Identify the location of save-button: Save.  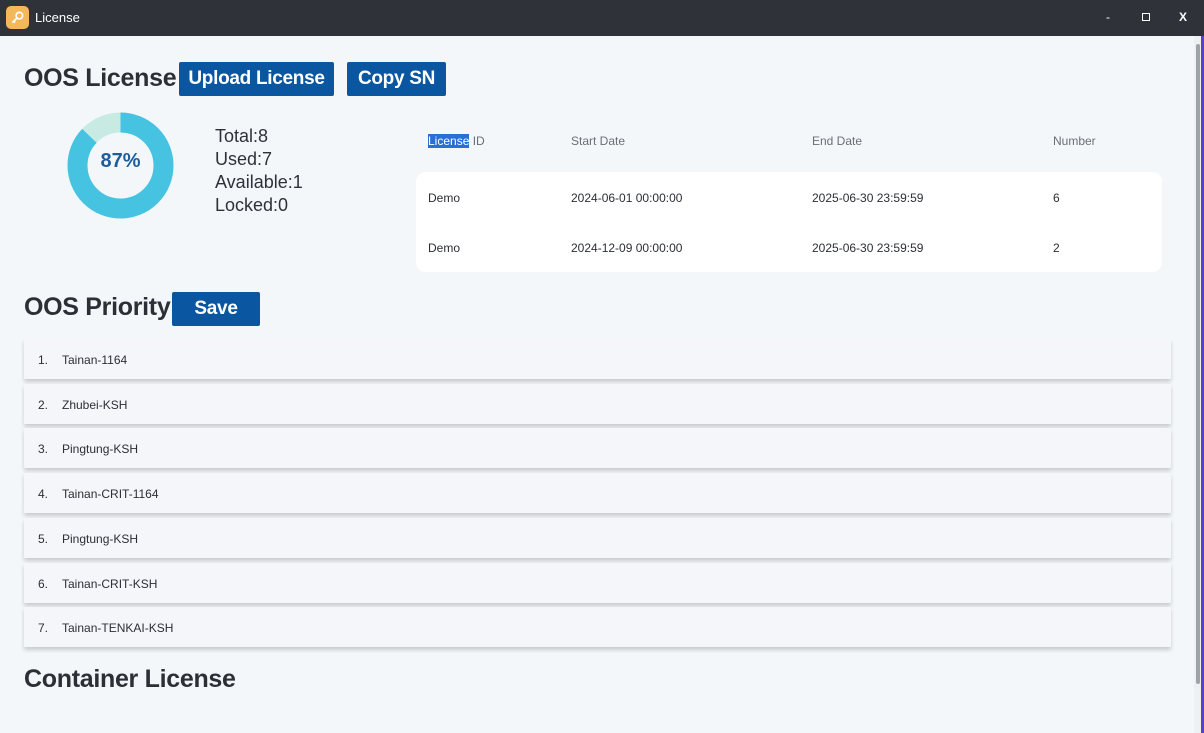
(216, 309).